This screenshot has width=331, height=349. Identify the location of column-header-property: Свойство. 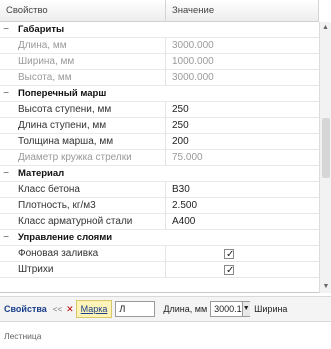
(83, 11).